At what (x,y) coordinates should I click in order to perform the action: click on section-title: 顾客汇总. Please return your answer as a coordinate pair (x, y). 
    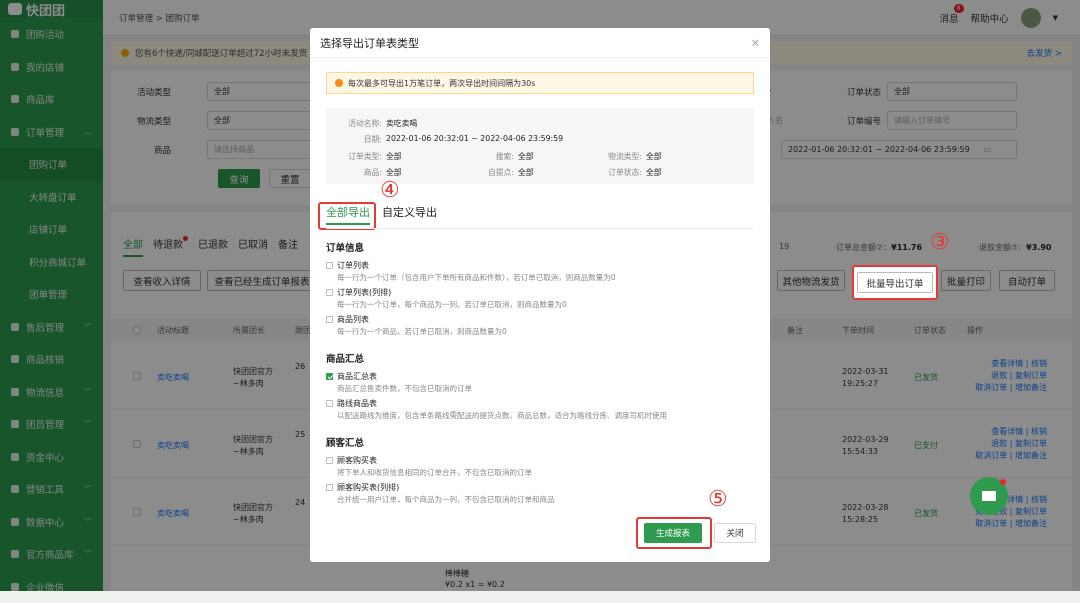
    Looking at the image, I should click on (540, 442).